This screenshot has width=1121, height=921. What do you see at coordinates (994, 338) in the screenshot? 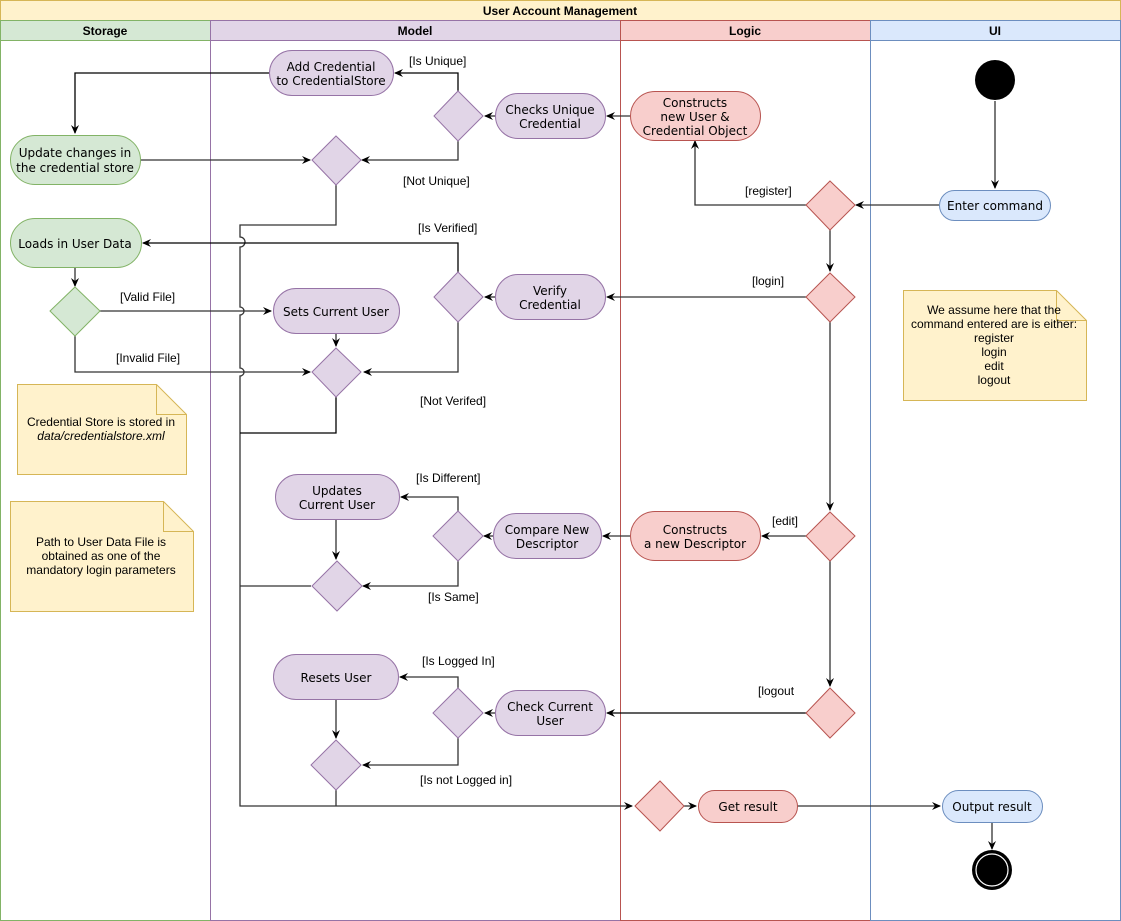
I see `note-command-register: register` at bounding box center [994, 338].